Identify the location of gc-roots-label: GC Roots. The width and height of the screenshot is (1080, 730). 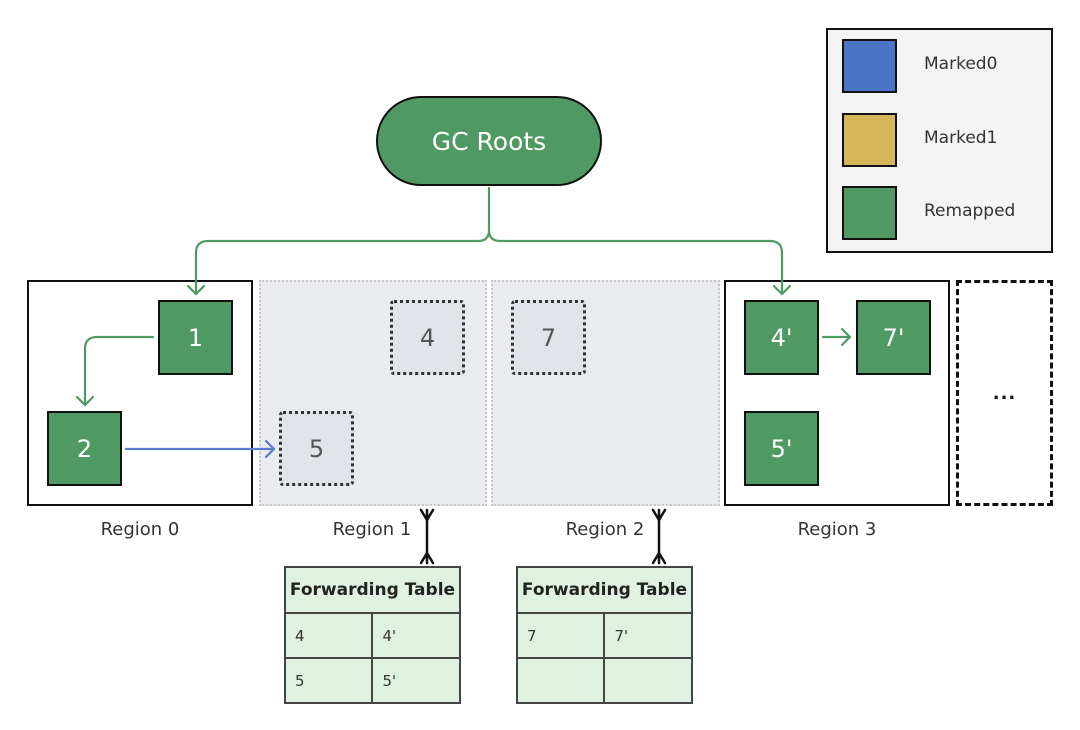
(489, 141).